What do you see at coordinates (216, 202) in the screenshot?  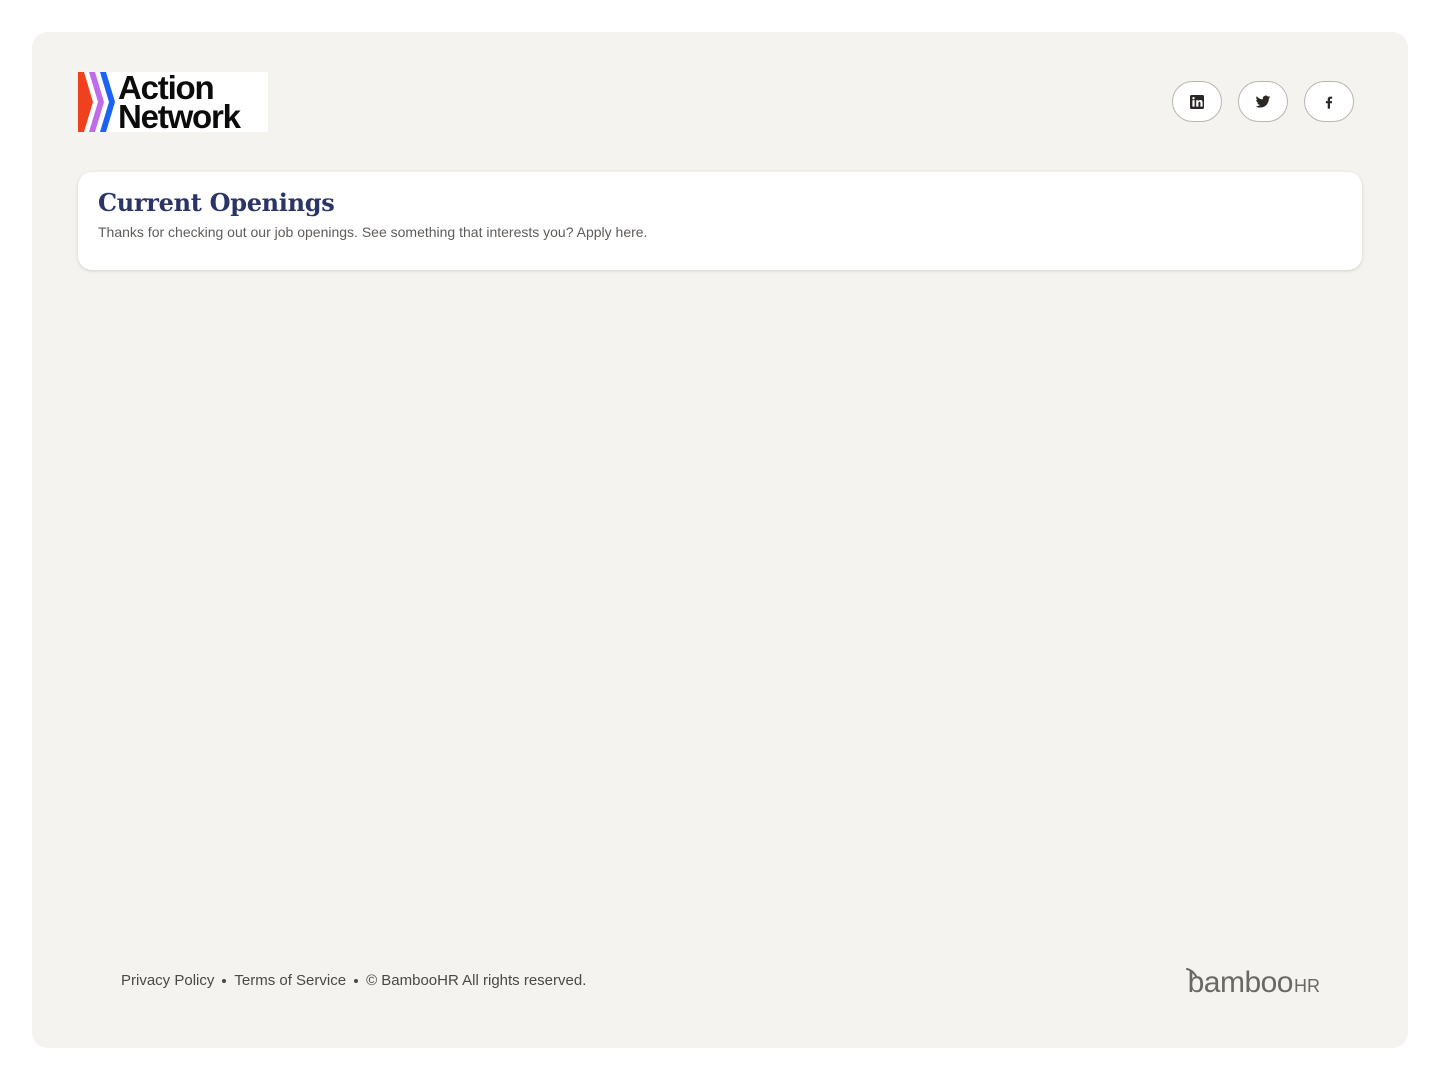 I see `page-title: Current Openings` at bounding box center [216, 202].